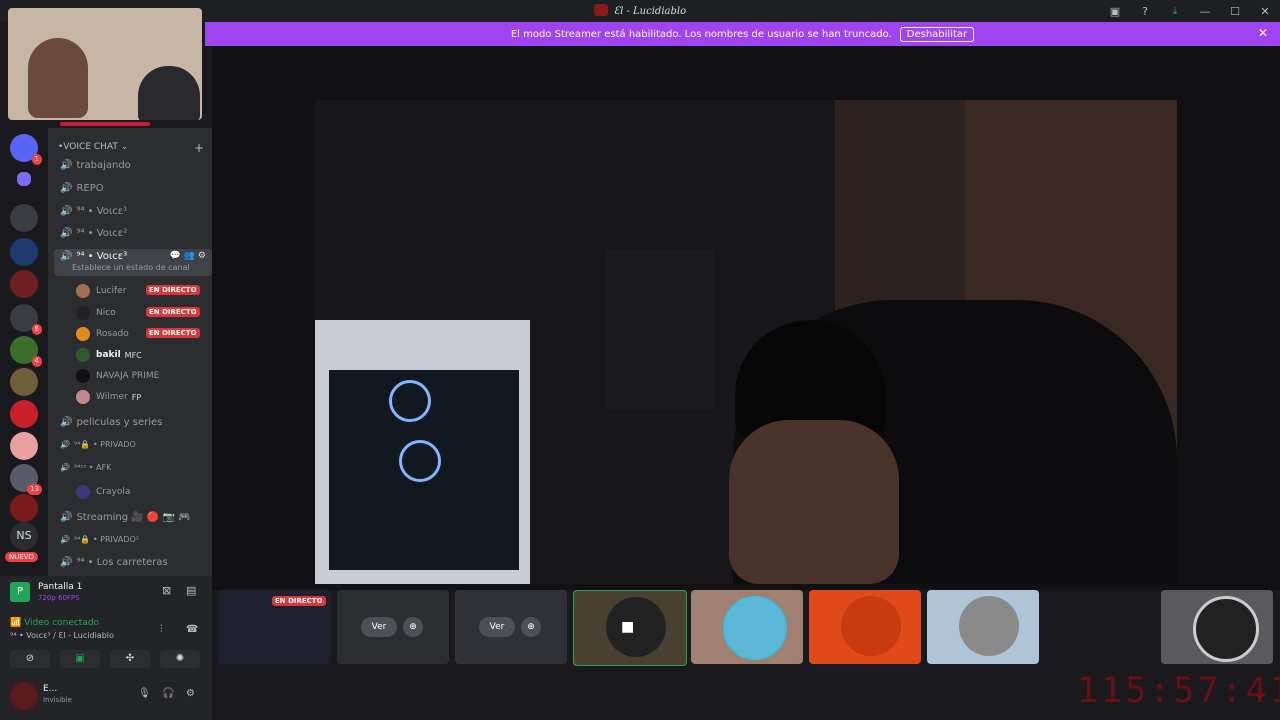  What do you see at coordinates (650, 11) in the screenshot?
I see `window-title-text: Ɛl - Lucidiablo` at bounding box center [650, 11].